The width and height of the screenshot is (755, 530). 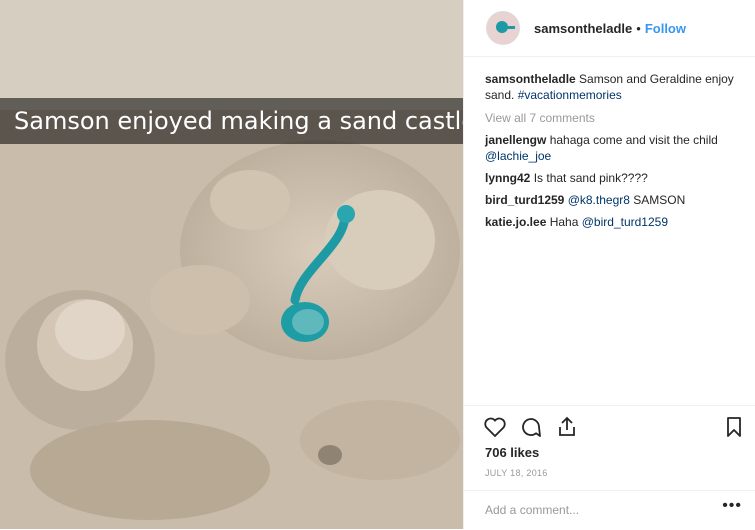 I want to click on post-date: JULY 18, 2016, so click(x=516, y=473).